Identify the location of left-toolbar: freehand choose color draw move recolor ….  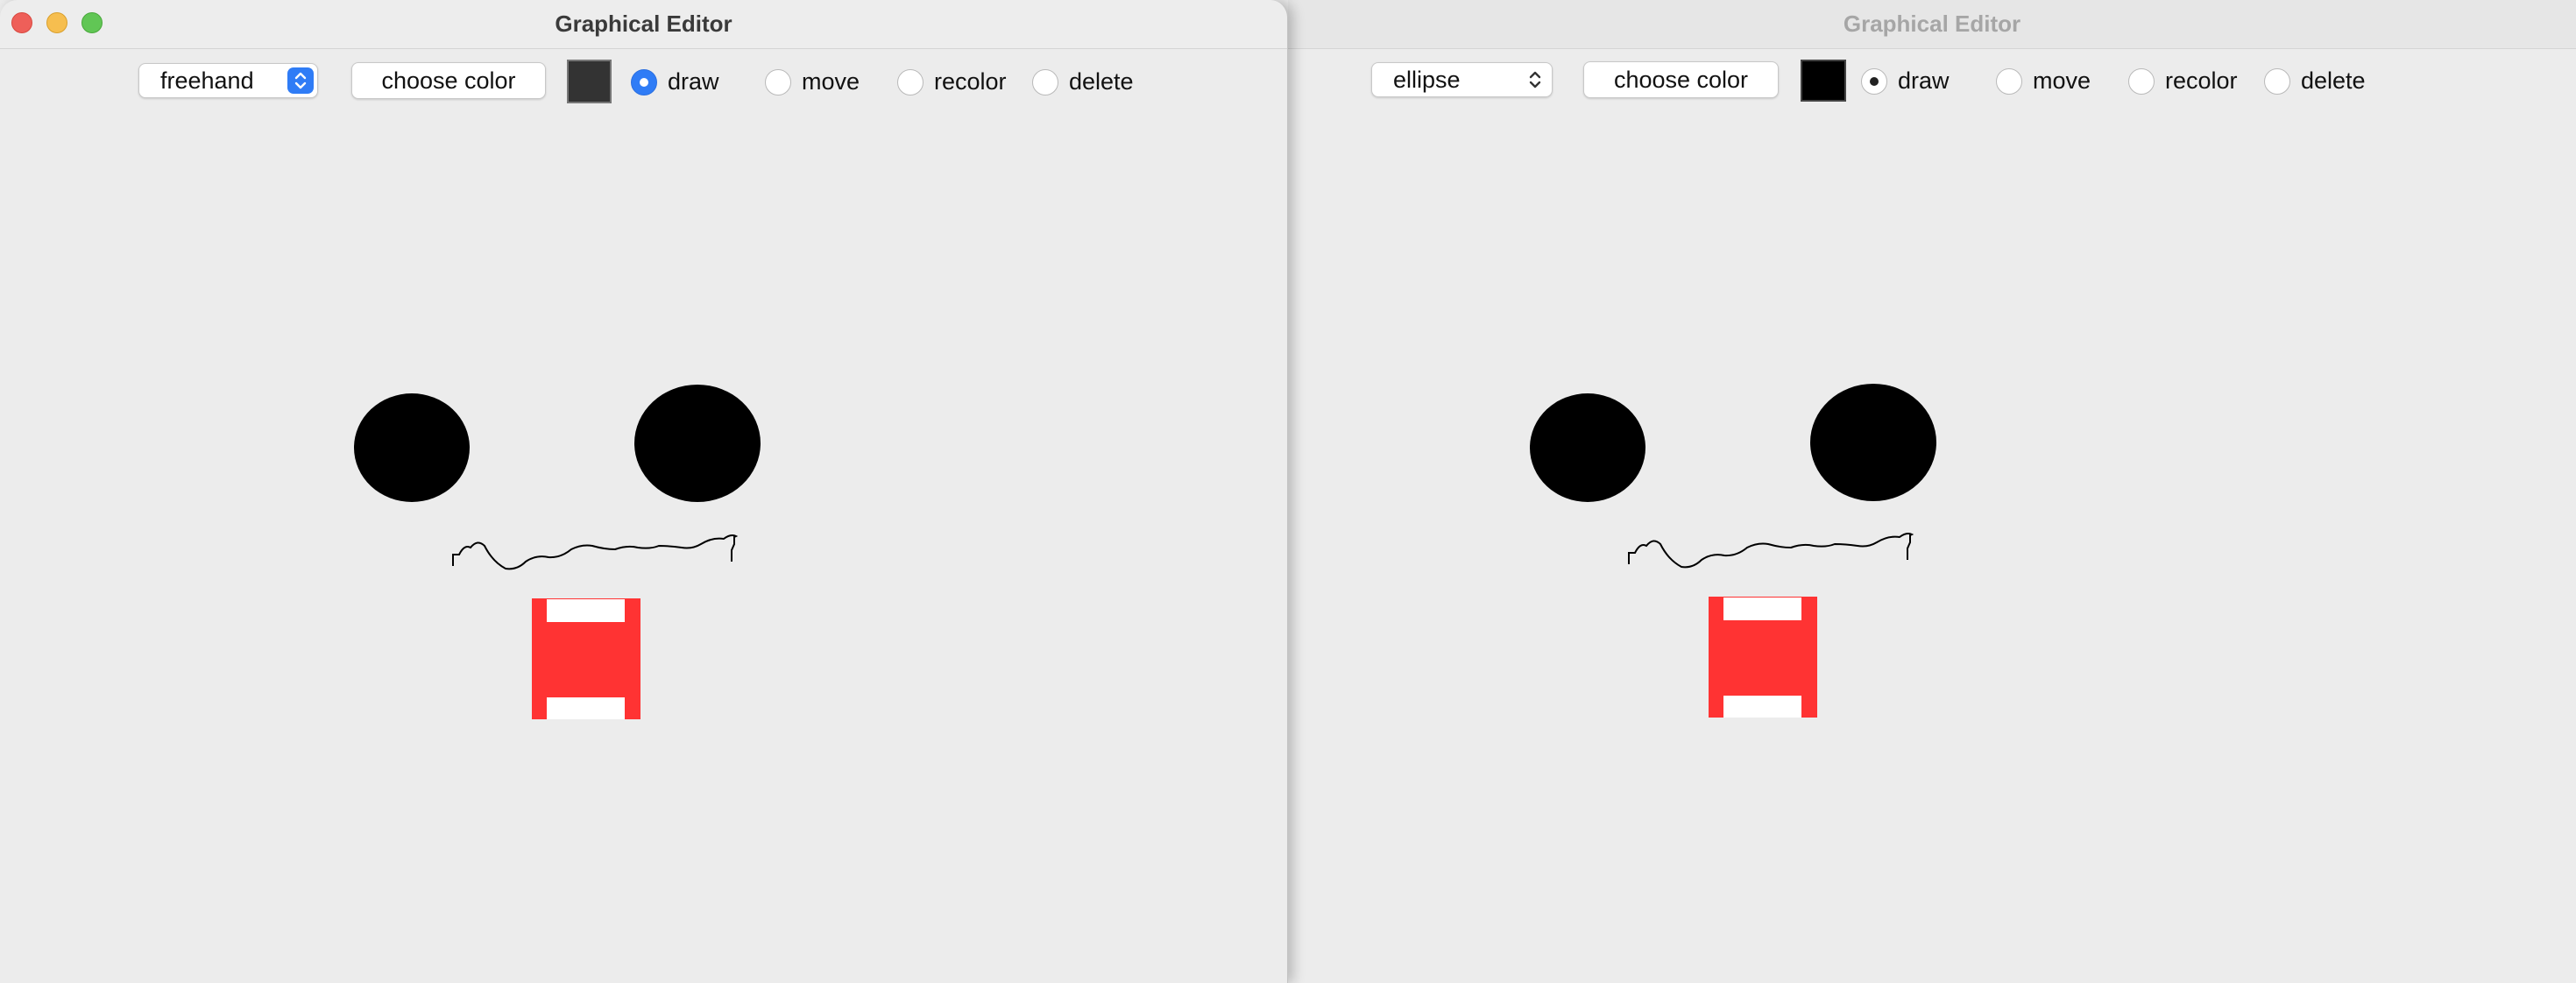
(643, 82).